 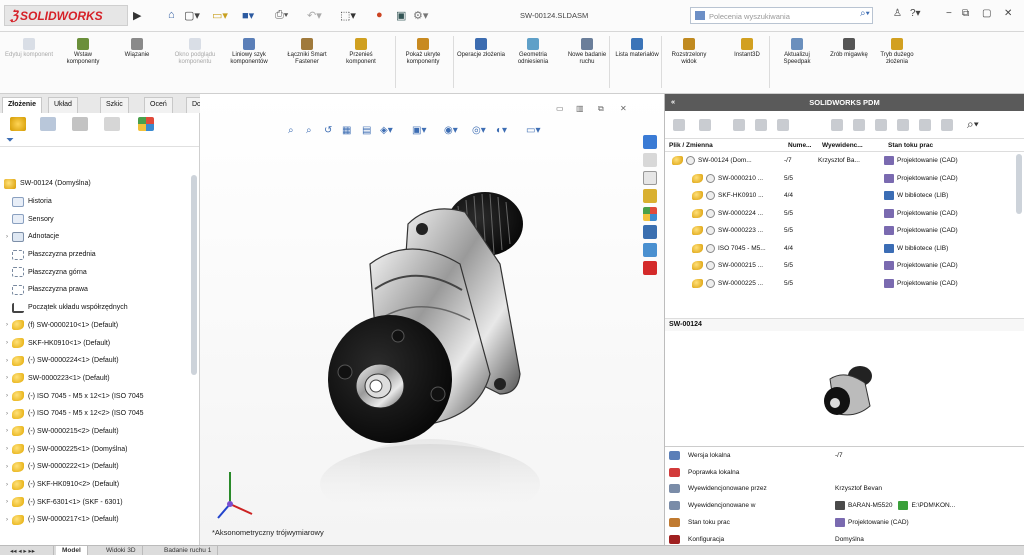 What do you see at coordinates (100, 184) in the screenshot?
I see `tree-item: SW-00124 (Domyślna)` at bounding box center [100, 184].